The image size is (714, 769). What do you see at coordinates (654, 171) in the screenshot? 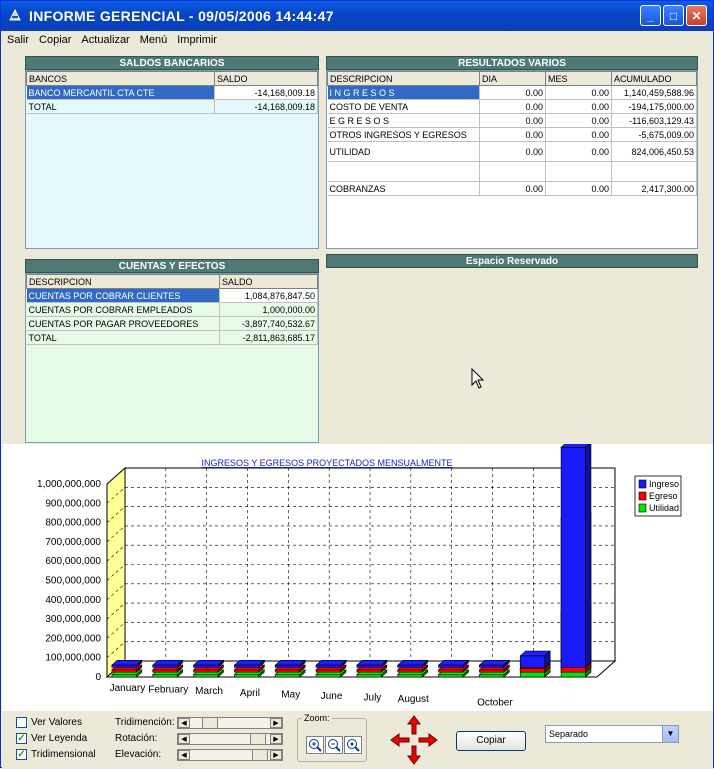
I see `cell-acum` at bounding box center [654, 171].